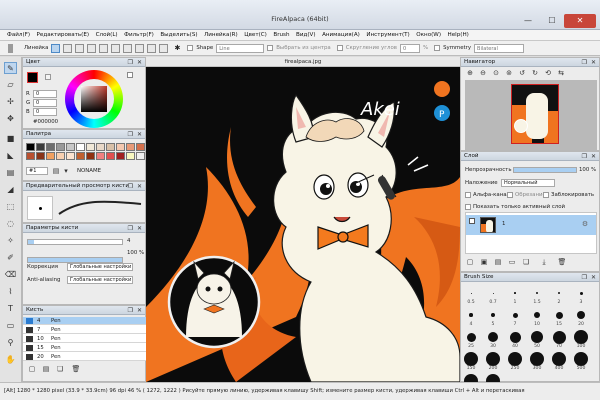 This screenshot has width=600, height=400. I want to click on new-layer-icon: ▢, so click(470, 262).